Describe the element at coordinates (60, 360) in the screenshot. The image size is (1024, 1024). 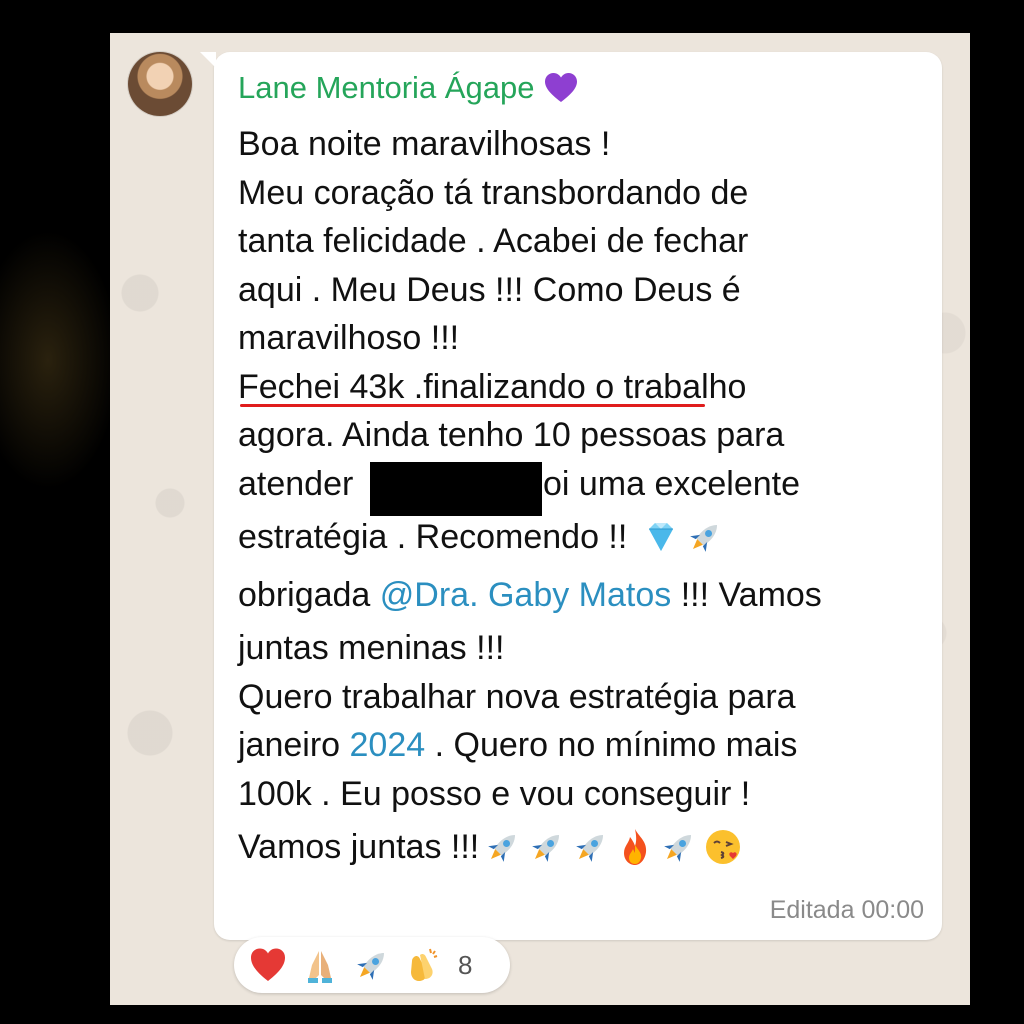
I see `background-glow` at that location.